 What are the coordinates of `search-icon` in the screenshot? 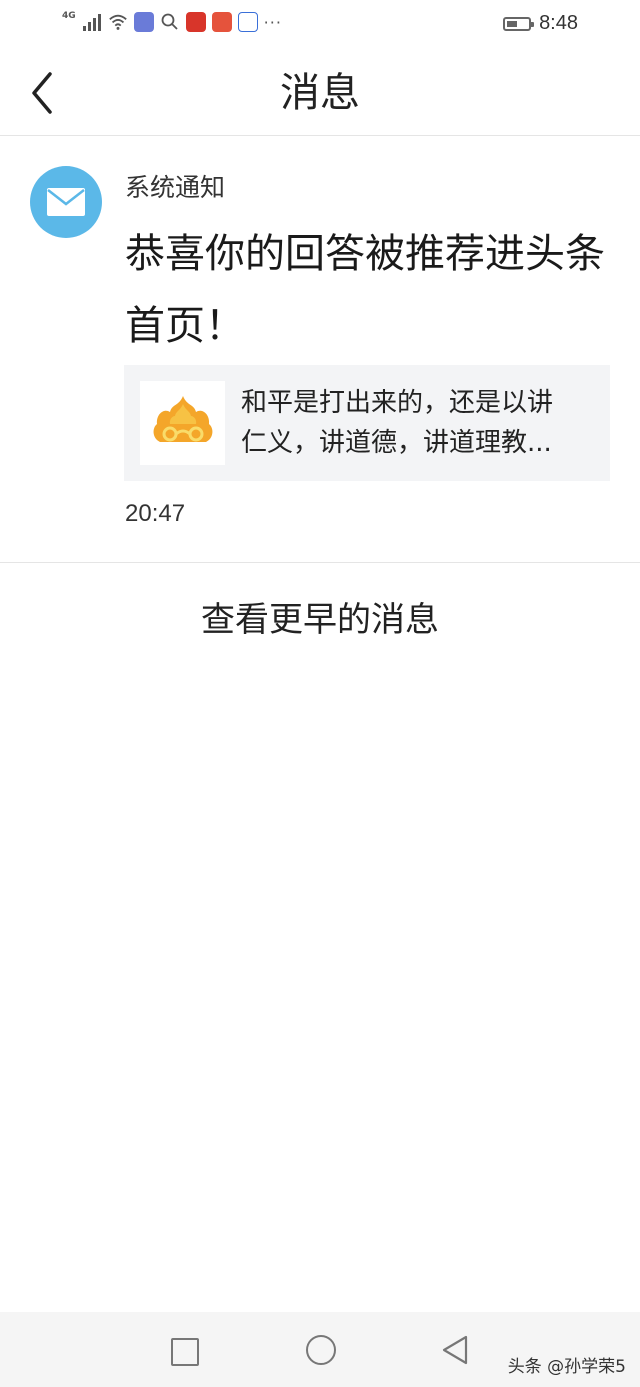 It's located at (169, 21).